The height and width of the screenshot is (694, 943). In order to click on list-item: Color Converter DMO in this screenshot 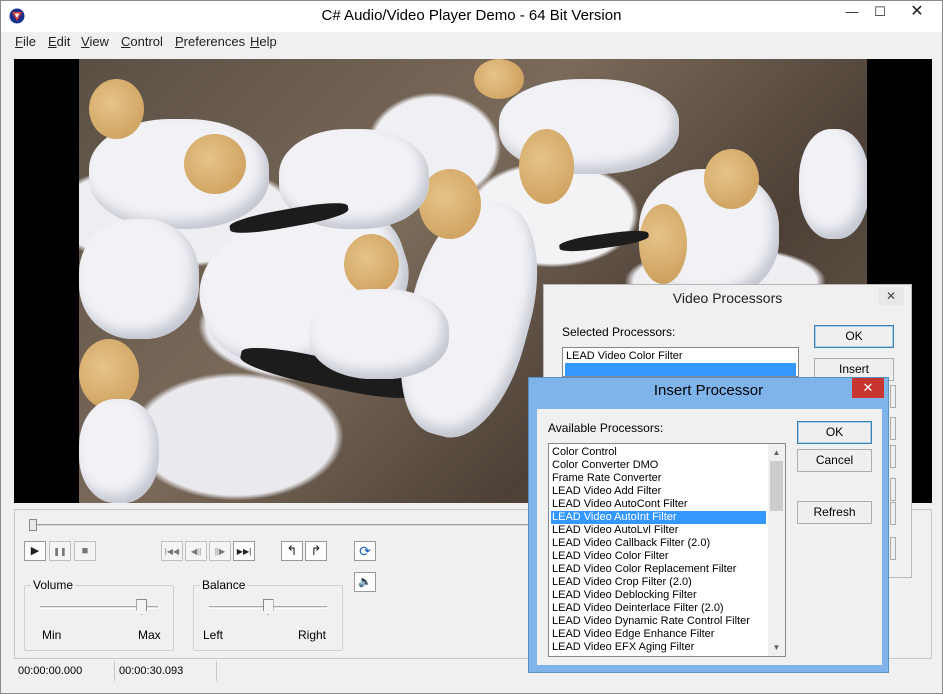, I will do `click(658, 465)`.